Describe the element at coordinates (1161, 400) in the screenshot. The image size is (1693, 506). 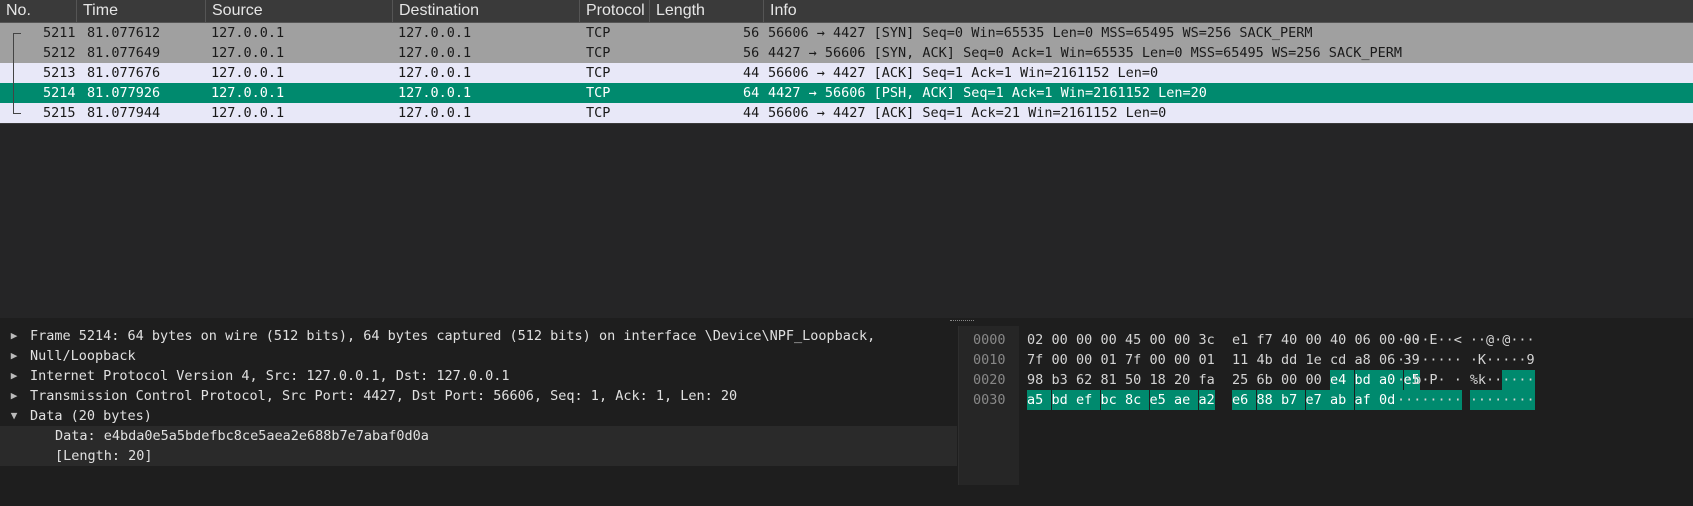
I see `hex-byte: e5` at that location.